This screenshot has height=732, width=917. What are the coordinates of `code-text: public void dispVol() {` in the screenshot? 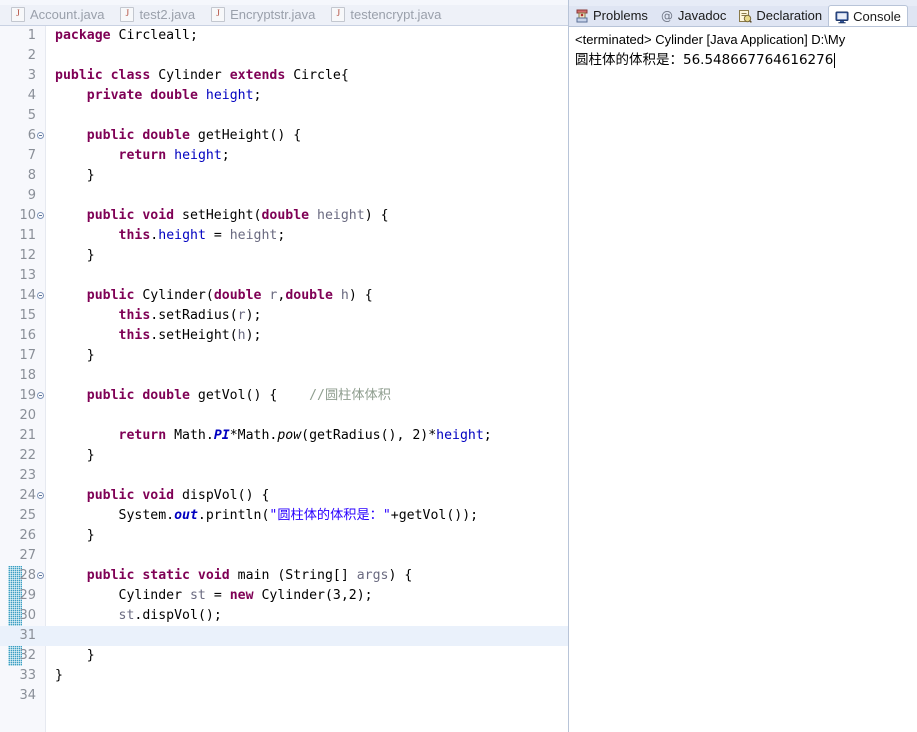 It's located at (178, 495).